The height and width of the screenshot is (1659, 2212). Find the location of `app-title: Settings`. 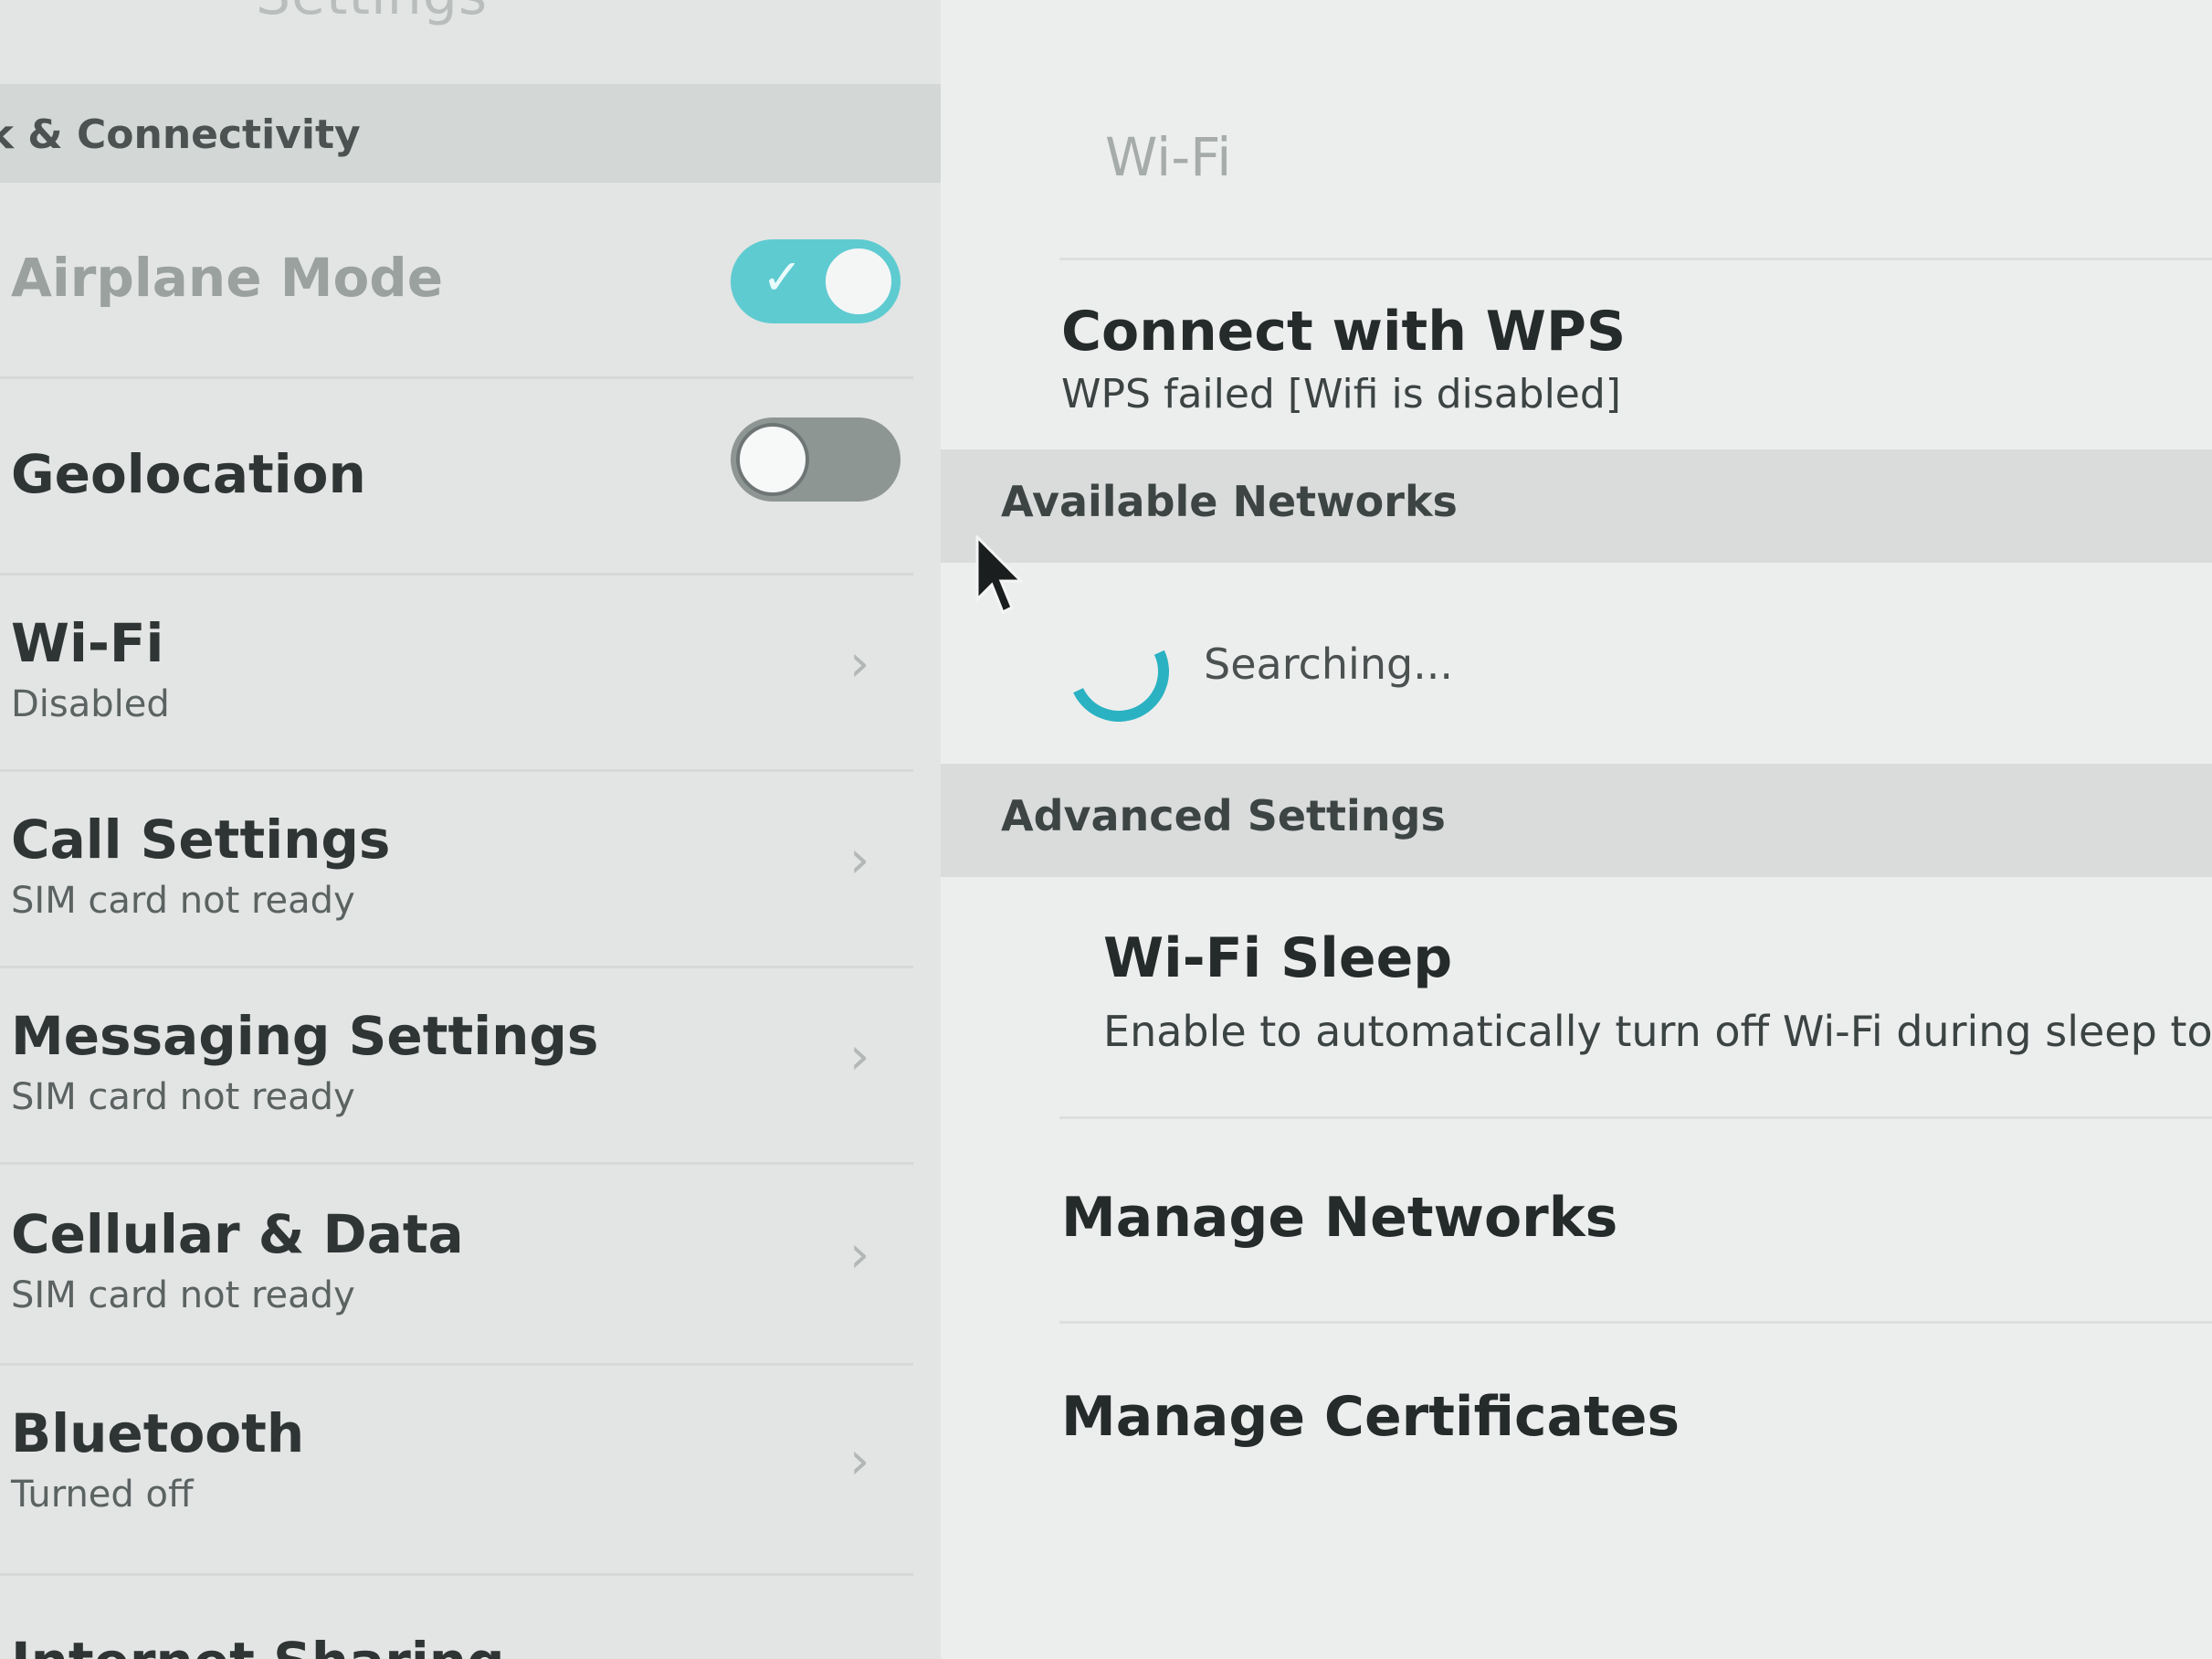

app-title: Settings is located at coordinates (372, 13).